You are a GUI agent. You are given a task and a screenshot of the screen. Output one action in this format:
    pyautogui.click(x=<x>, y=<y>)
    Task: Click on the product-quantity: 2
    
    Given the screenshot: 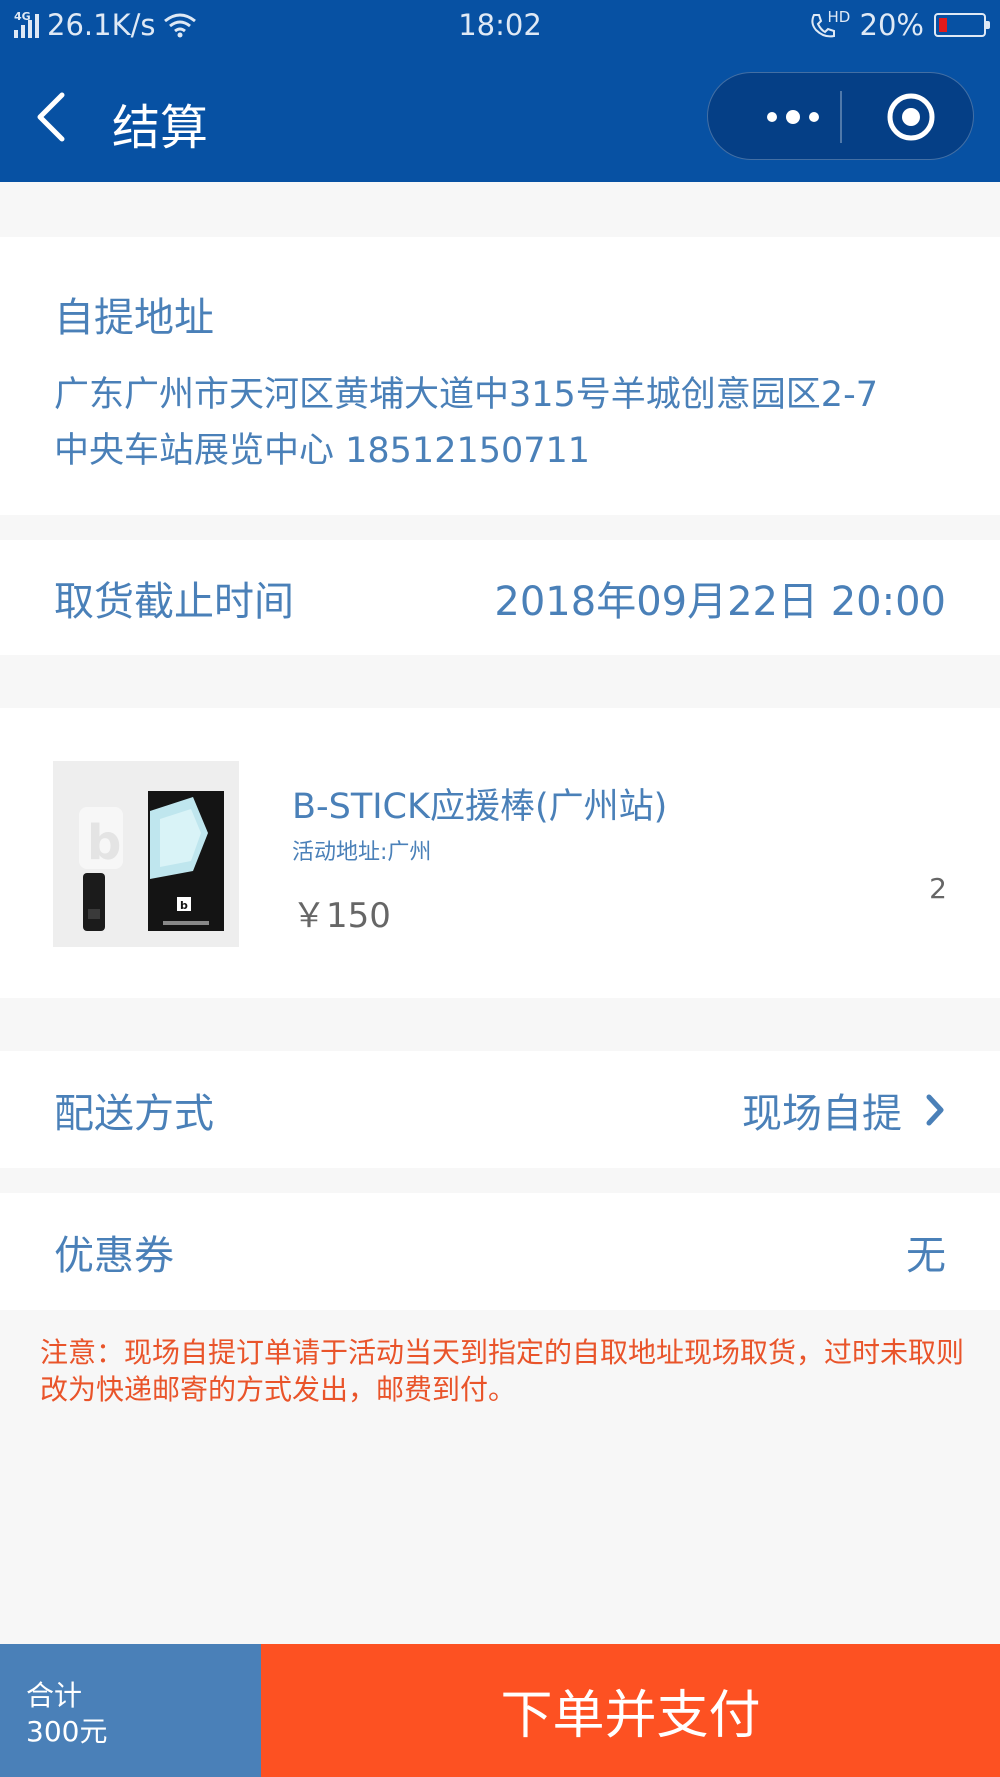 What is the action you would take?
    pyautogui.click(x=938, y=888)
    